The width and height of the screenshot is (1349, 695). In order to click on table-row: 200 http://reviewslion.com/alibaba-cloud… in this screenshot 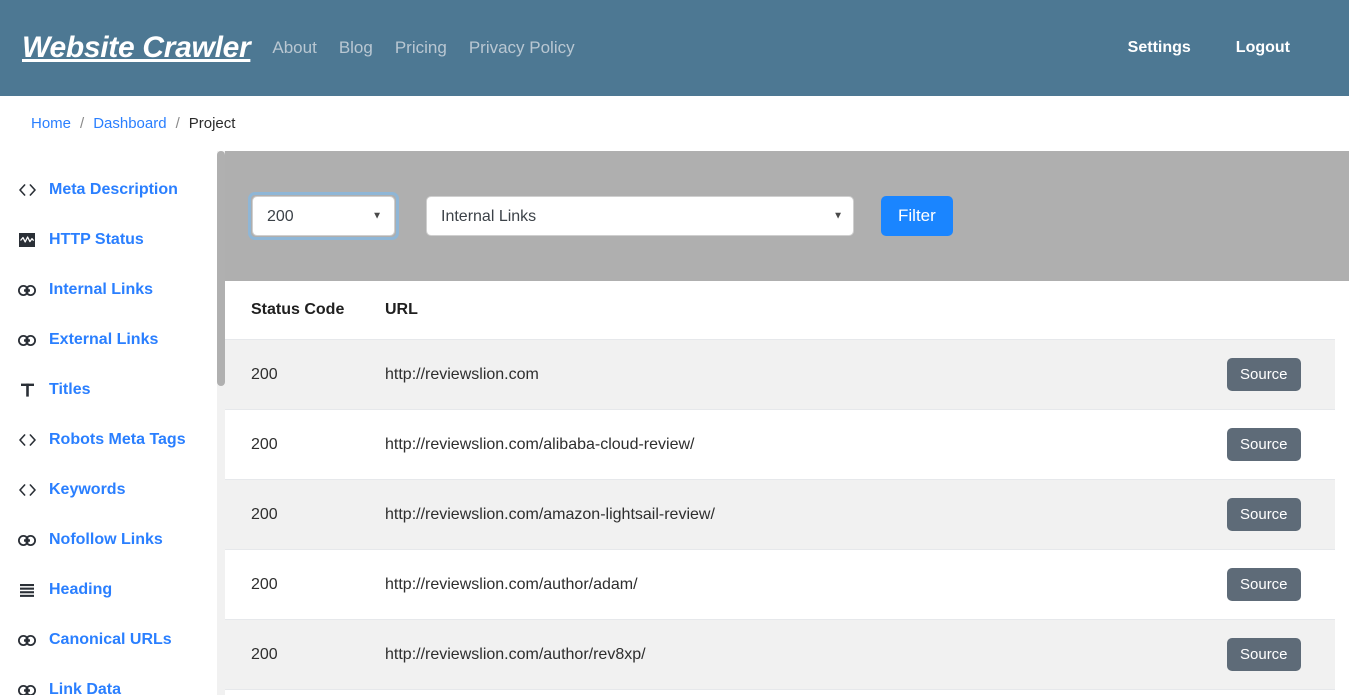, I will do `click(780, 444)`.